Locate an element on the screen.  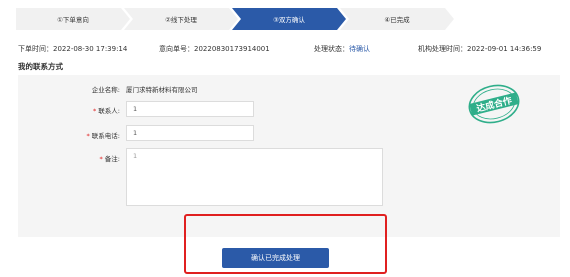
remark-label: * 备注: is located at coordinates (95, 158).